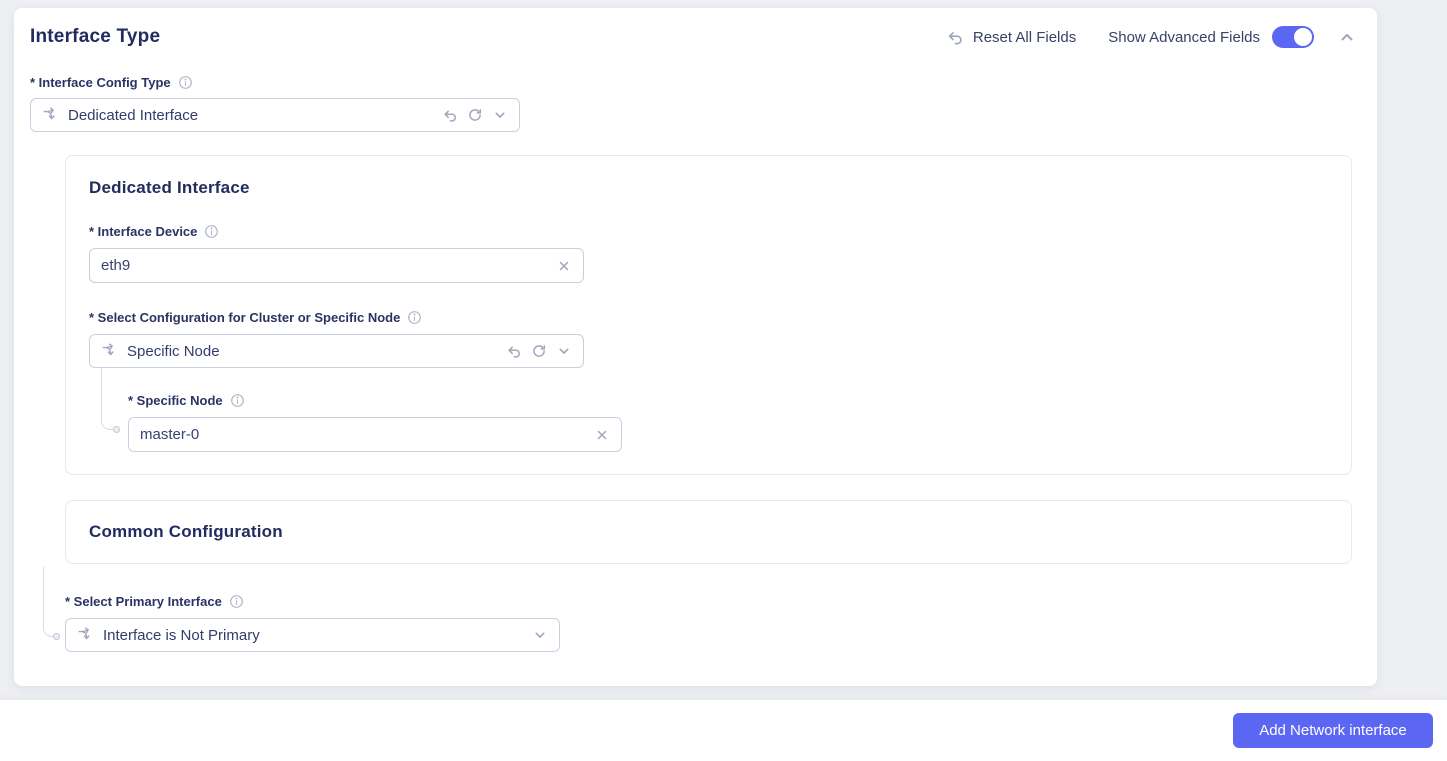 This screenshot has width=1447, height=761. Describe the element at coordinates (1184, 37) in the screenshot. I see `show-advanced-fields-label: Show Advanced Fields` at that location.